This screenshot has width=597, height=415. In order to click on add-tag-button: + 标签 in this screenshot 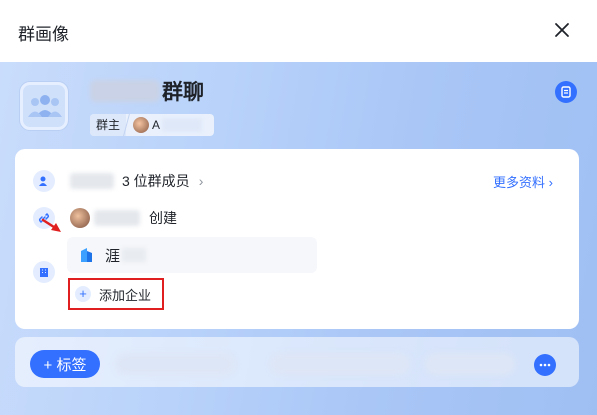, I will do `click(65, 364)`.